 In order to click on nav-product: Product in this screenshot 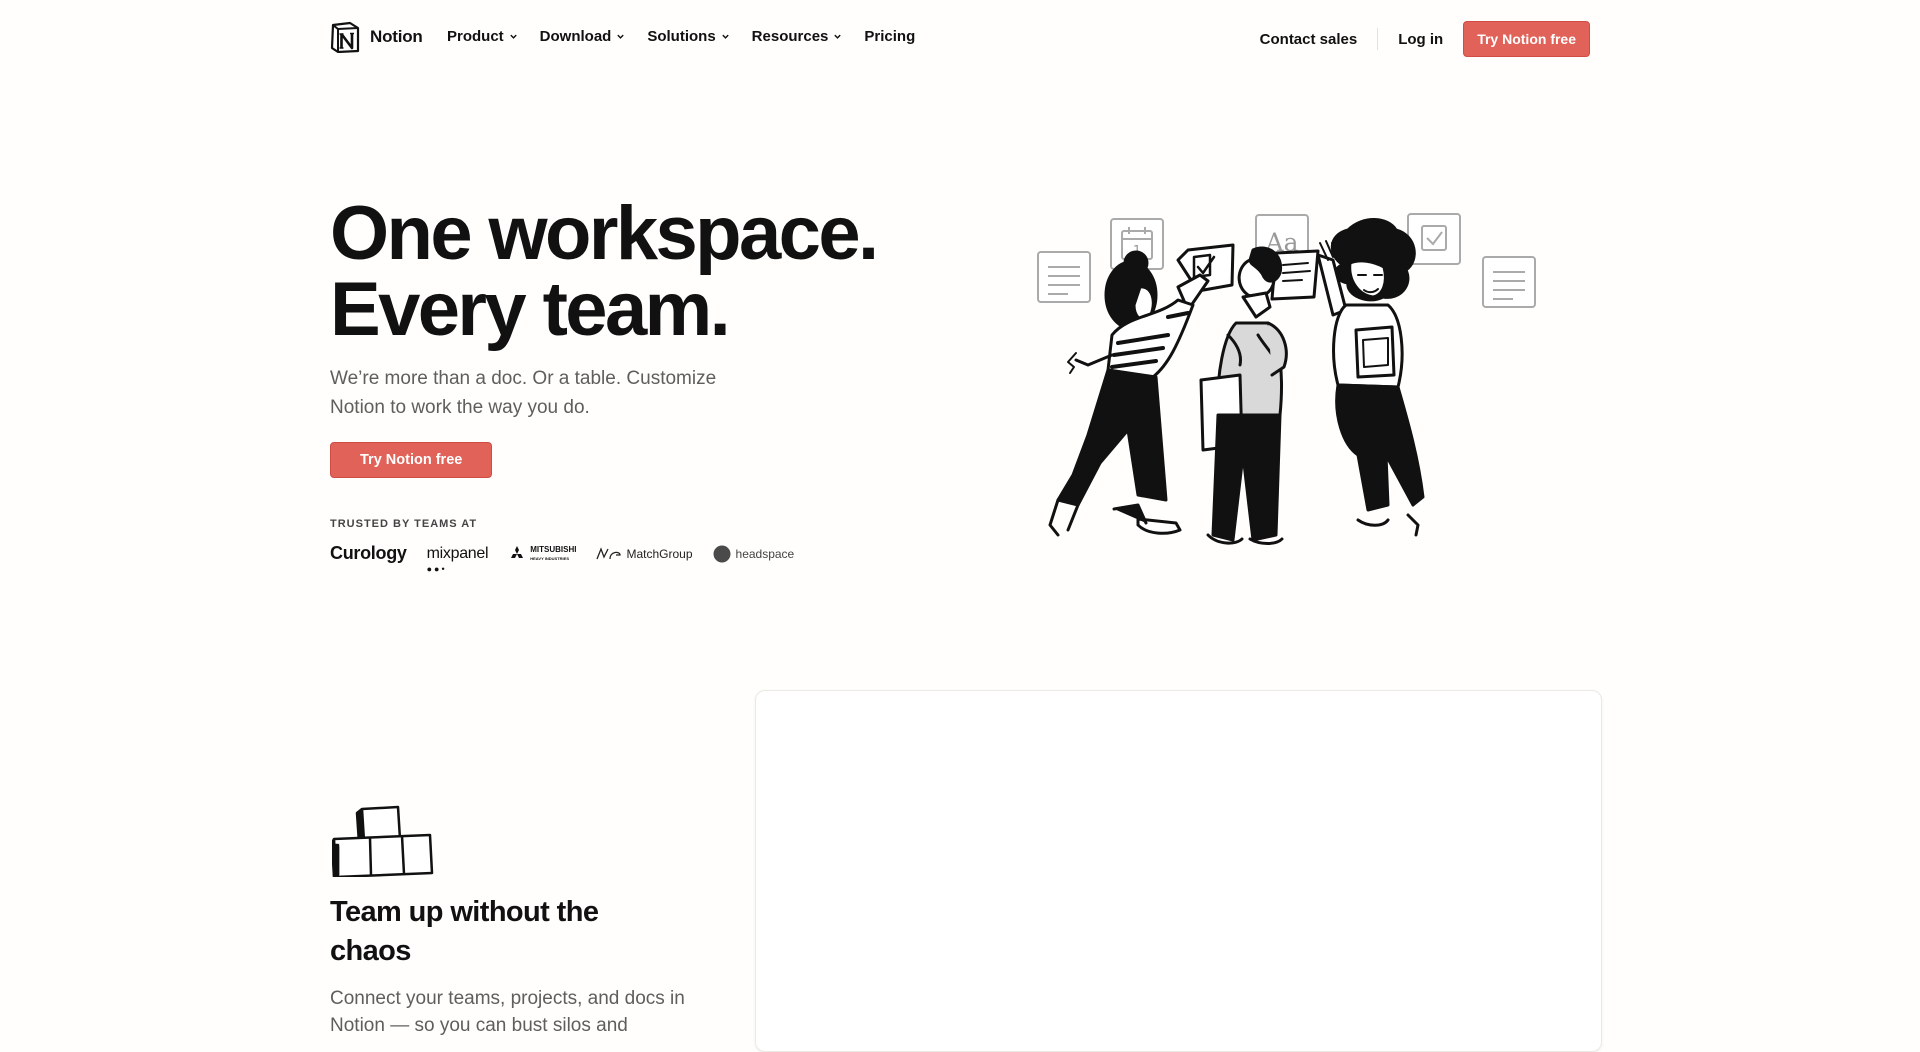, I will do `click(482, 36)`.